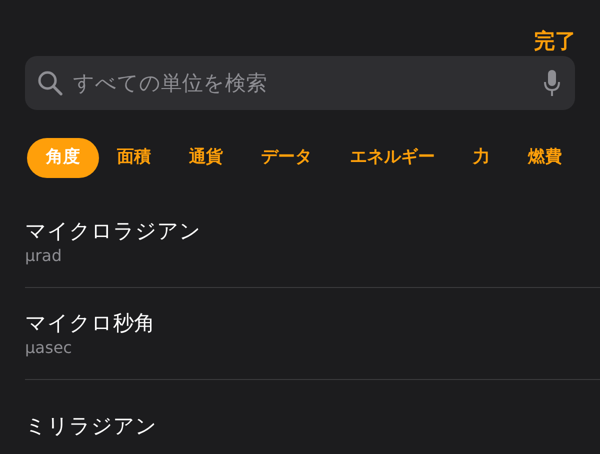 This screenshot has width=600, height=454. What do you see at coordinates (545, 158) in the screenshot?
I see `category-tab: 燃費` at bounding box center [545, 158].